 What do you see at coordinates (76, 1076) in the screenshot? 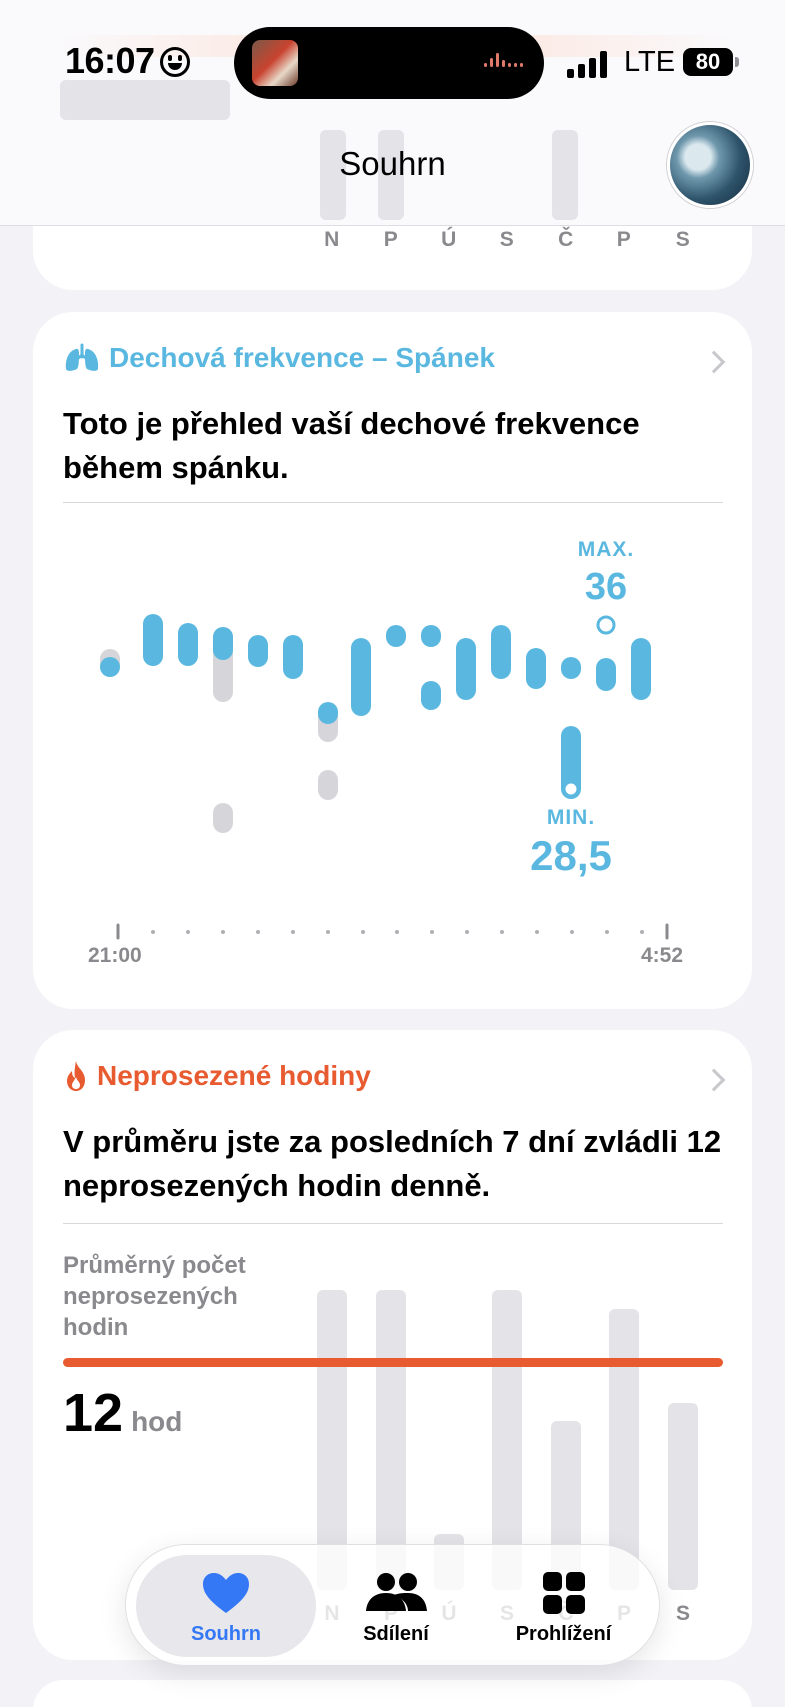
I see `flame-icon` at bounding box center [76, 1076].